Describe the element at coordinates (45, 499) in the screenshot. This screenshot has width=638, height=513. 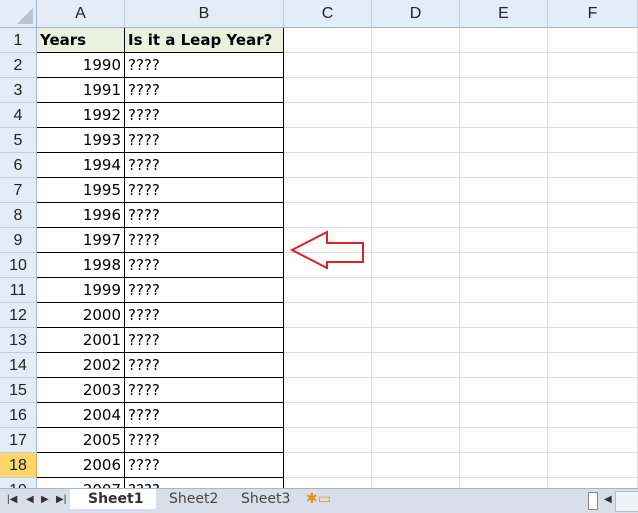
I see `next-sheet-icon: ▶` at that location.